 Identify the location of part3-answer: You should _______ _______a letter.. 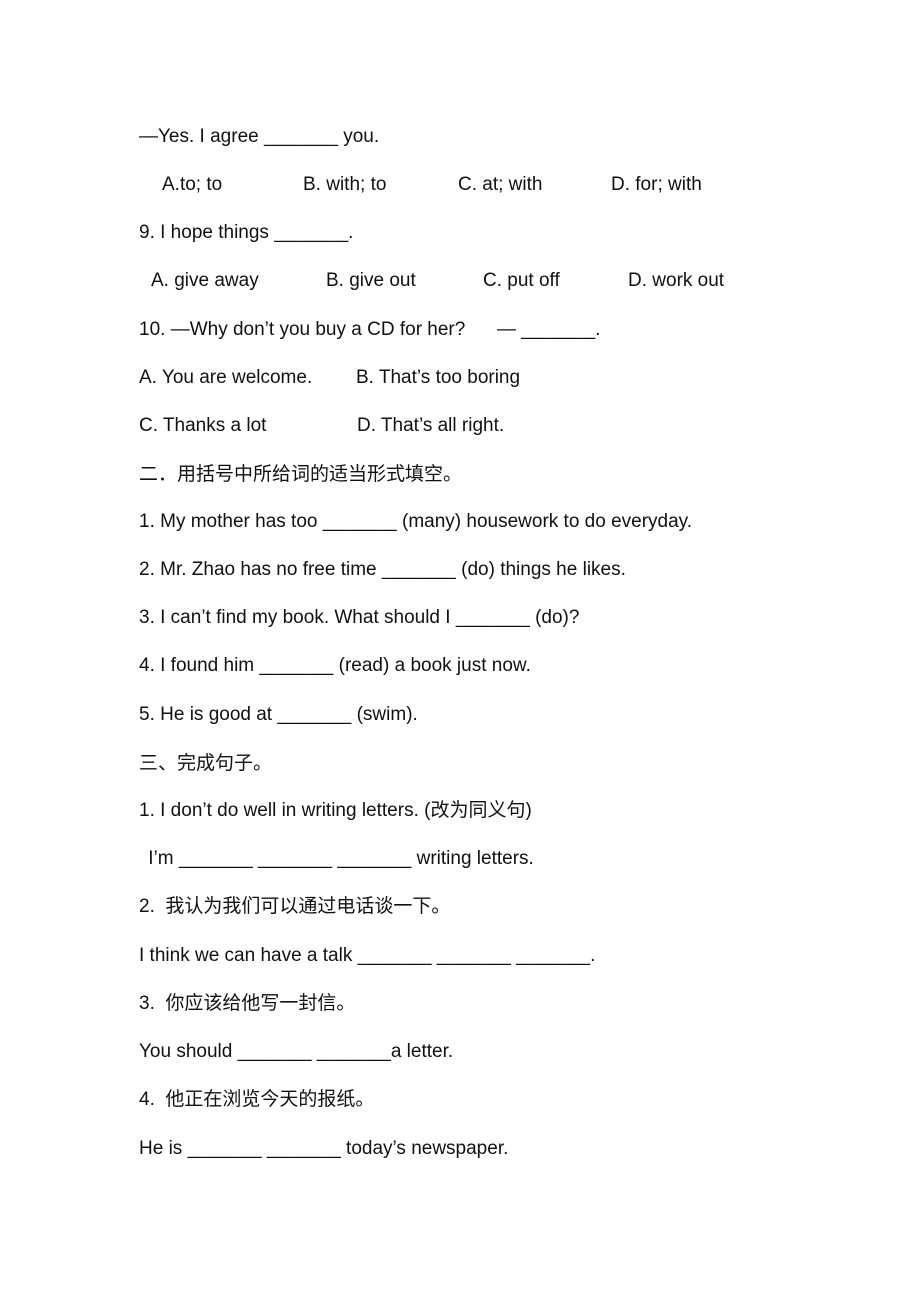
(296, 1051).